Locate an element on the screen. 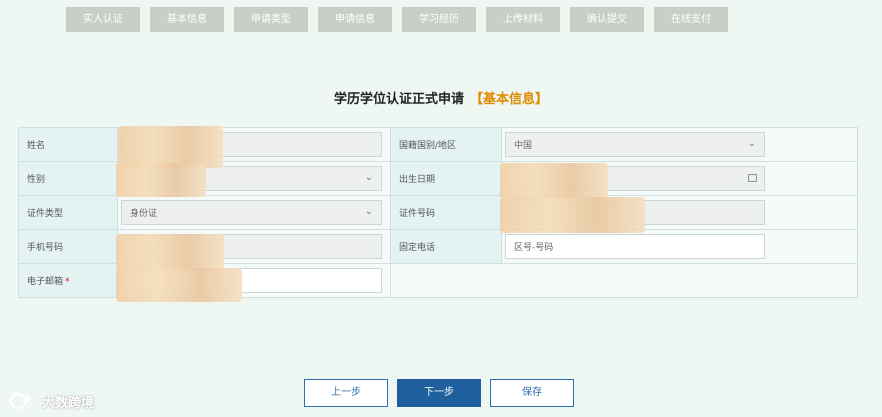  watermark-logo: 大数跨境 is located at coordinates (51, 401).